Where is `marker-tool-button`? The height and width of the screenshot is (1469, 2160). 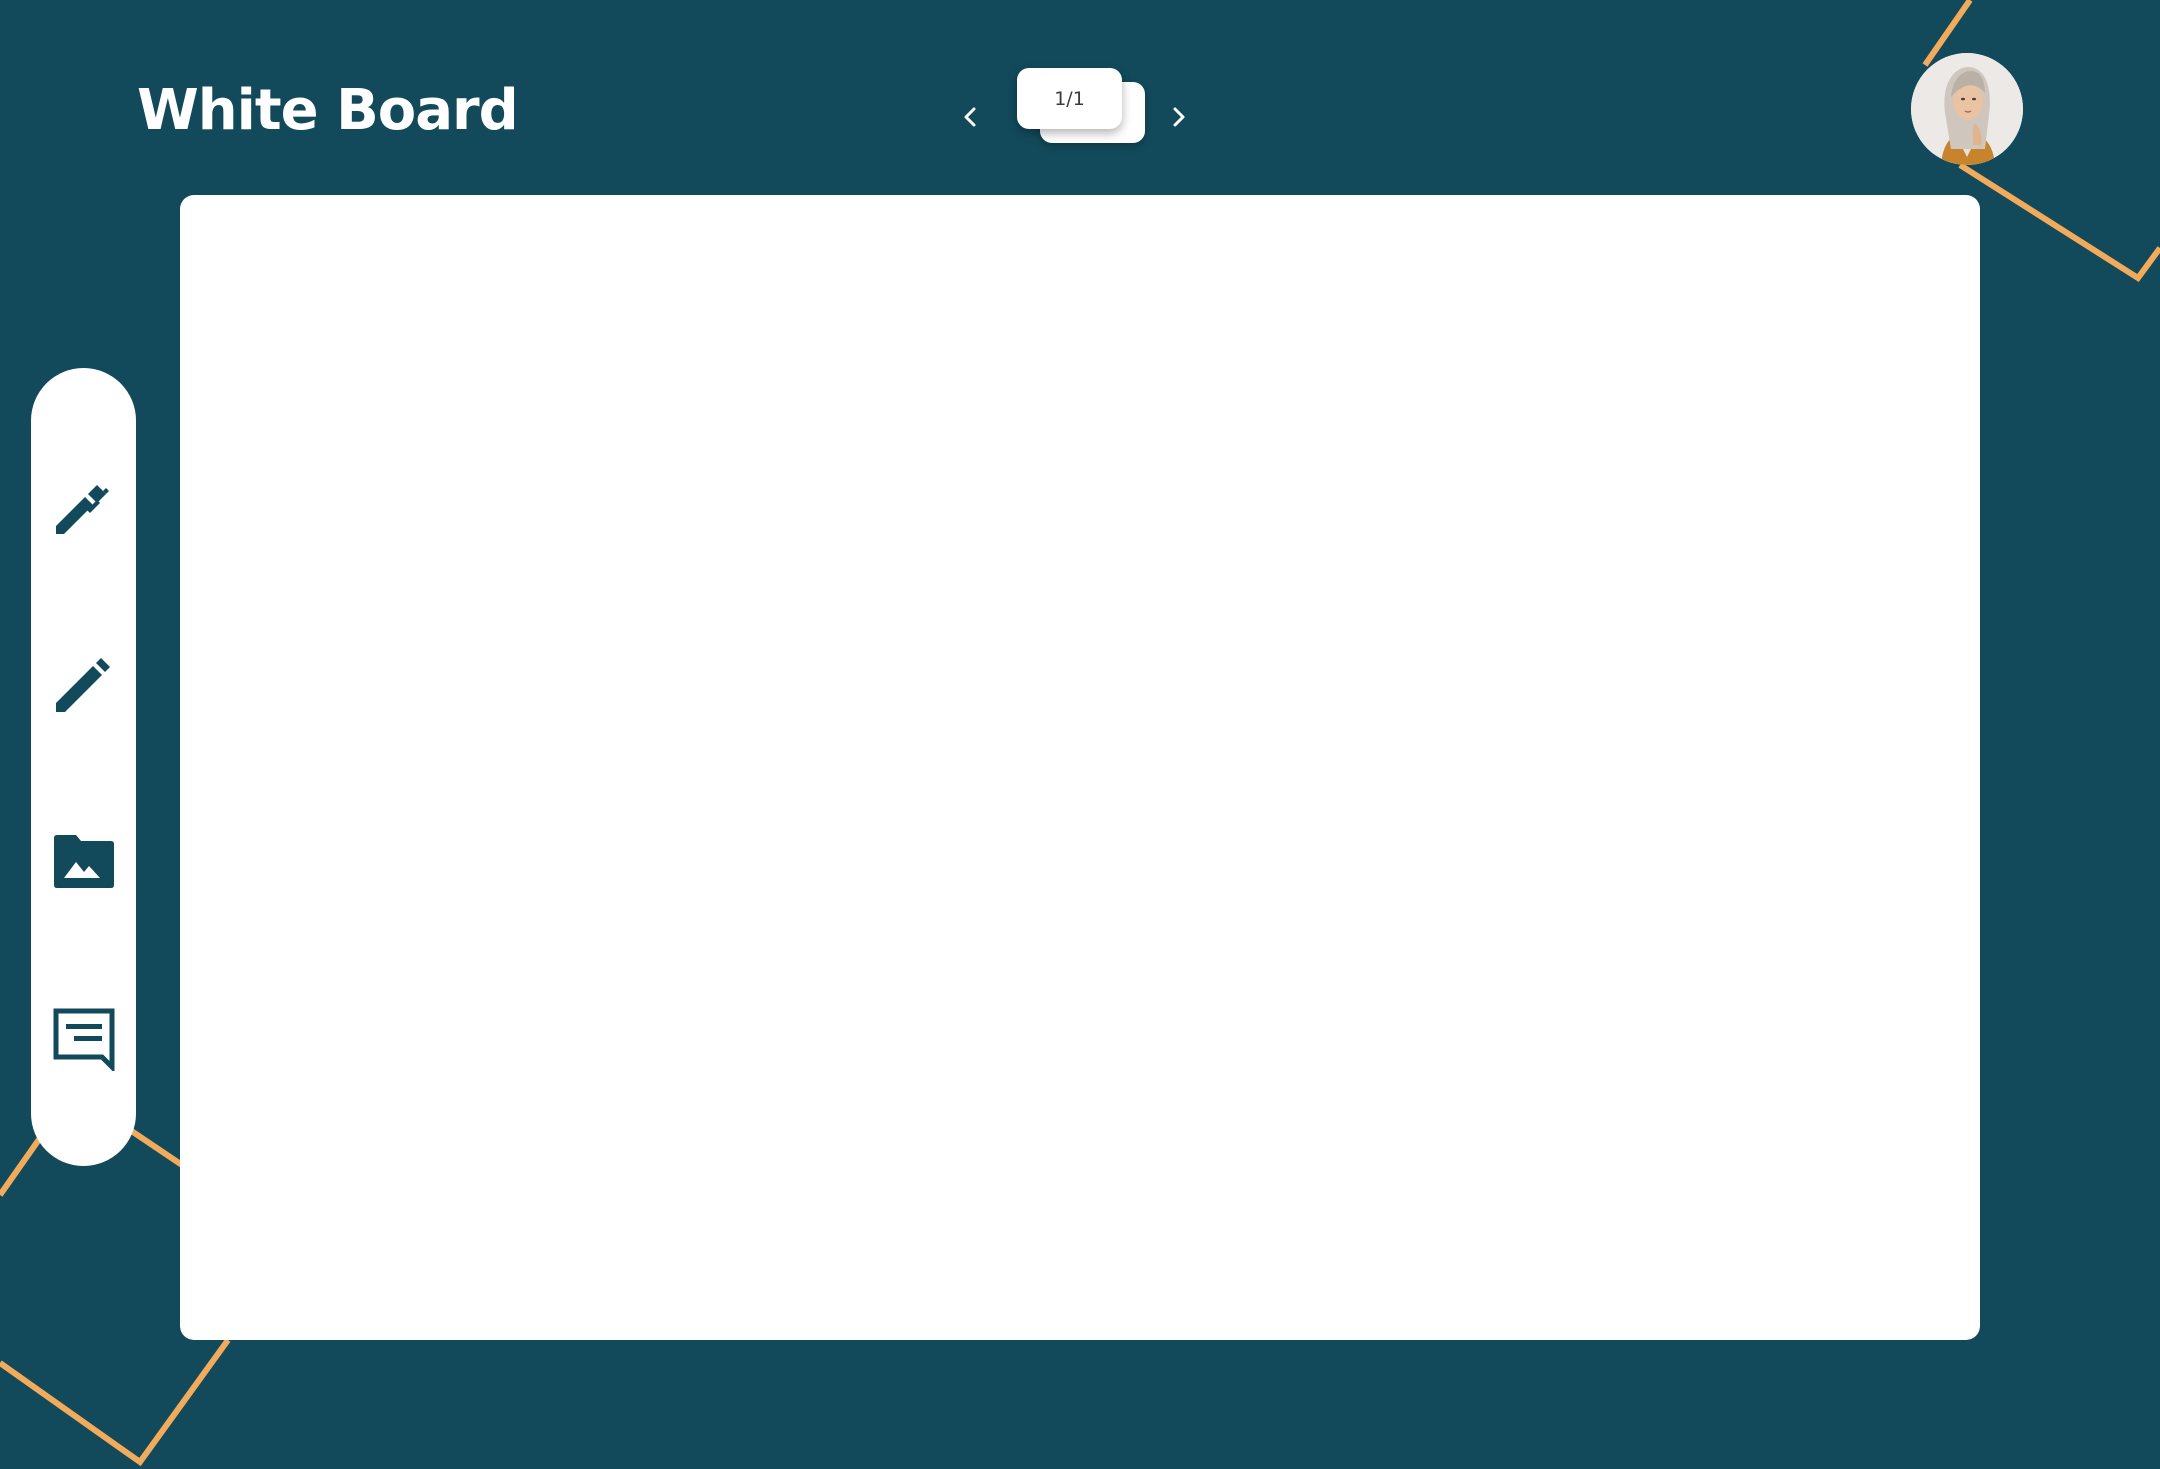
marker-tool-button is located at coordinates (84, 507).